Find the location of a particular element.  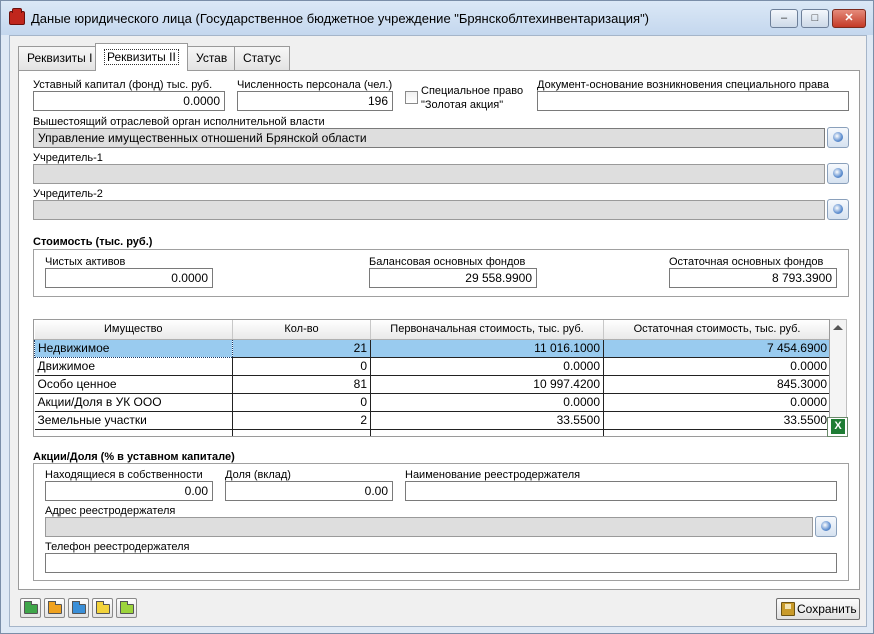

cell-count: 2 is located at coordinates (301, 420).